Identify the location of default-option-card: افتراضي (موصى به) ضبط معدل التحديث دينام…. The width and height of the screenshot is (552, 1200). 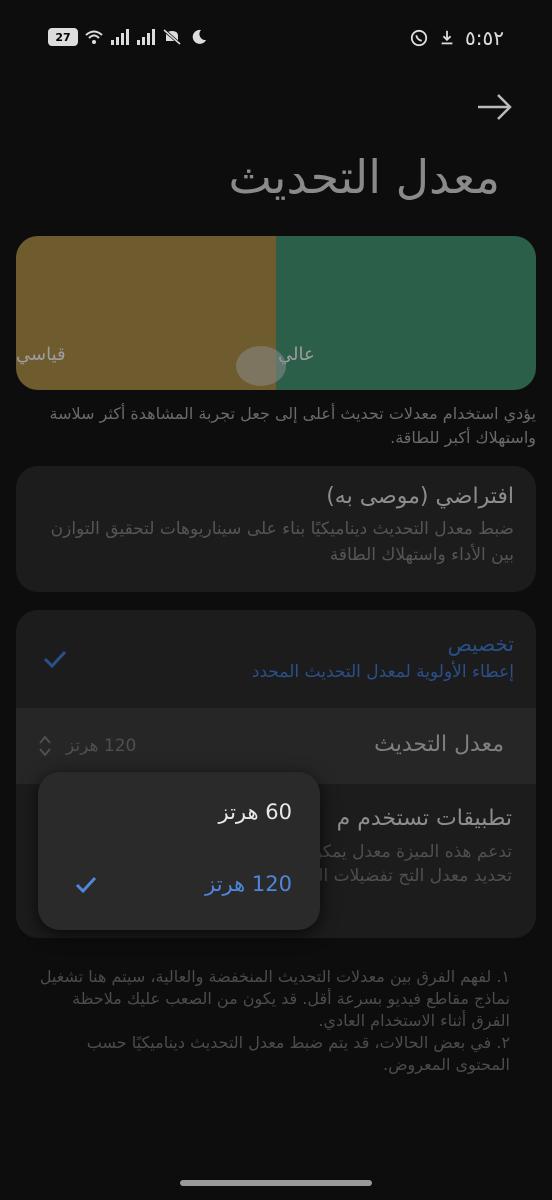
(276, 529).